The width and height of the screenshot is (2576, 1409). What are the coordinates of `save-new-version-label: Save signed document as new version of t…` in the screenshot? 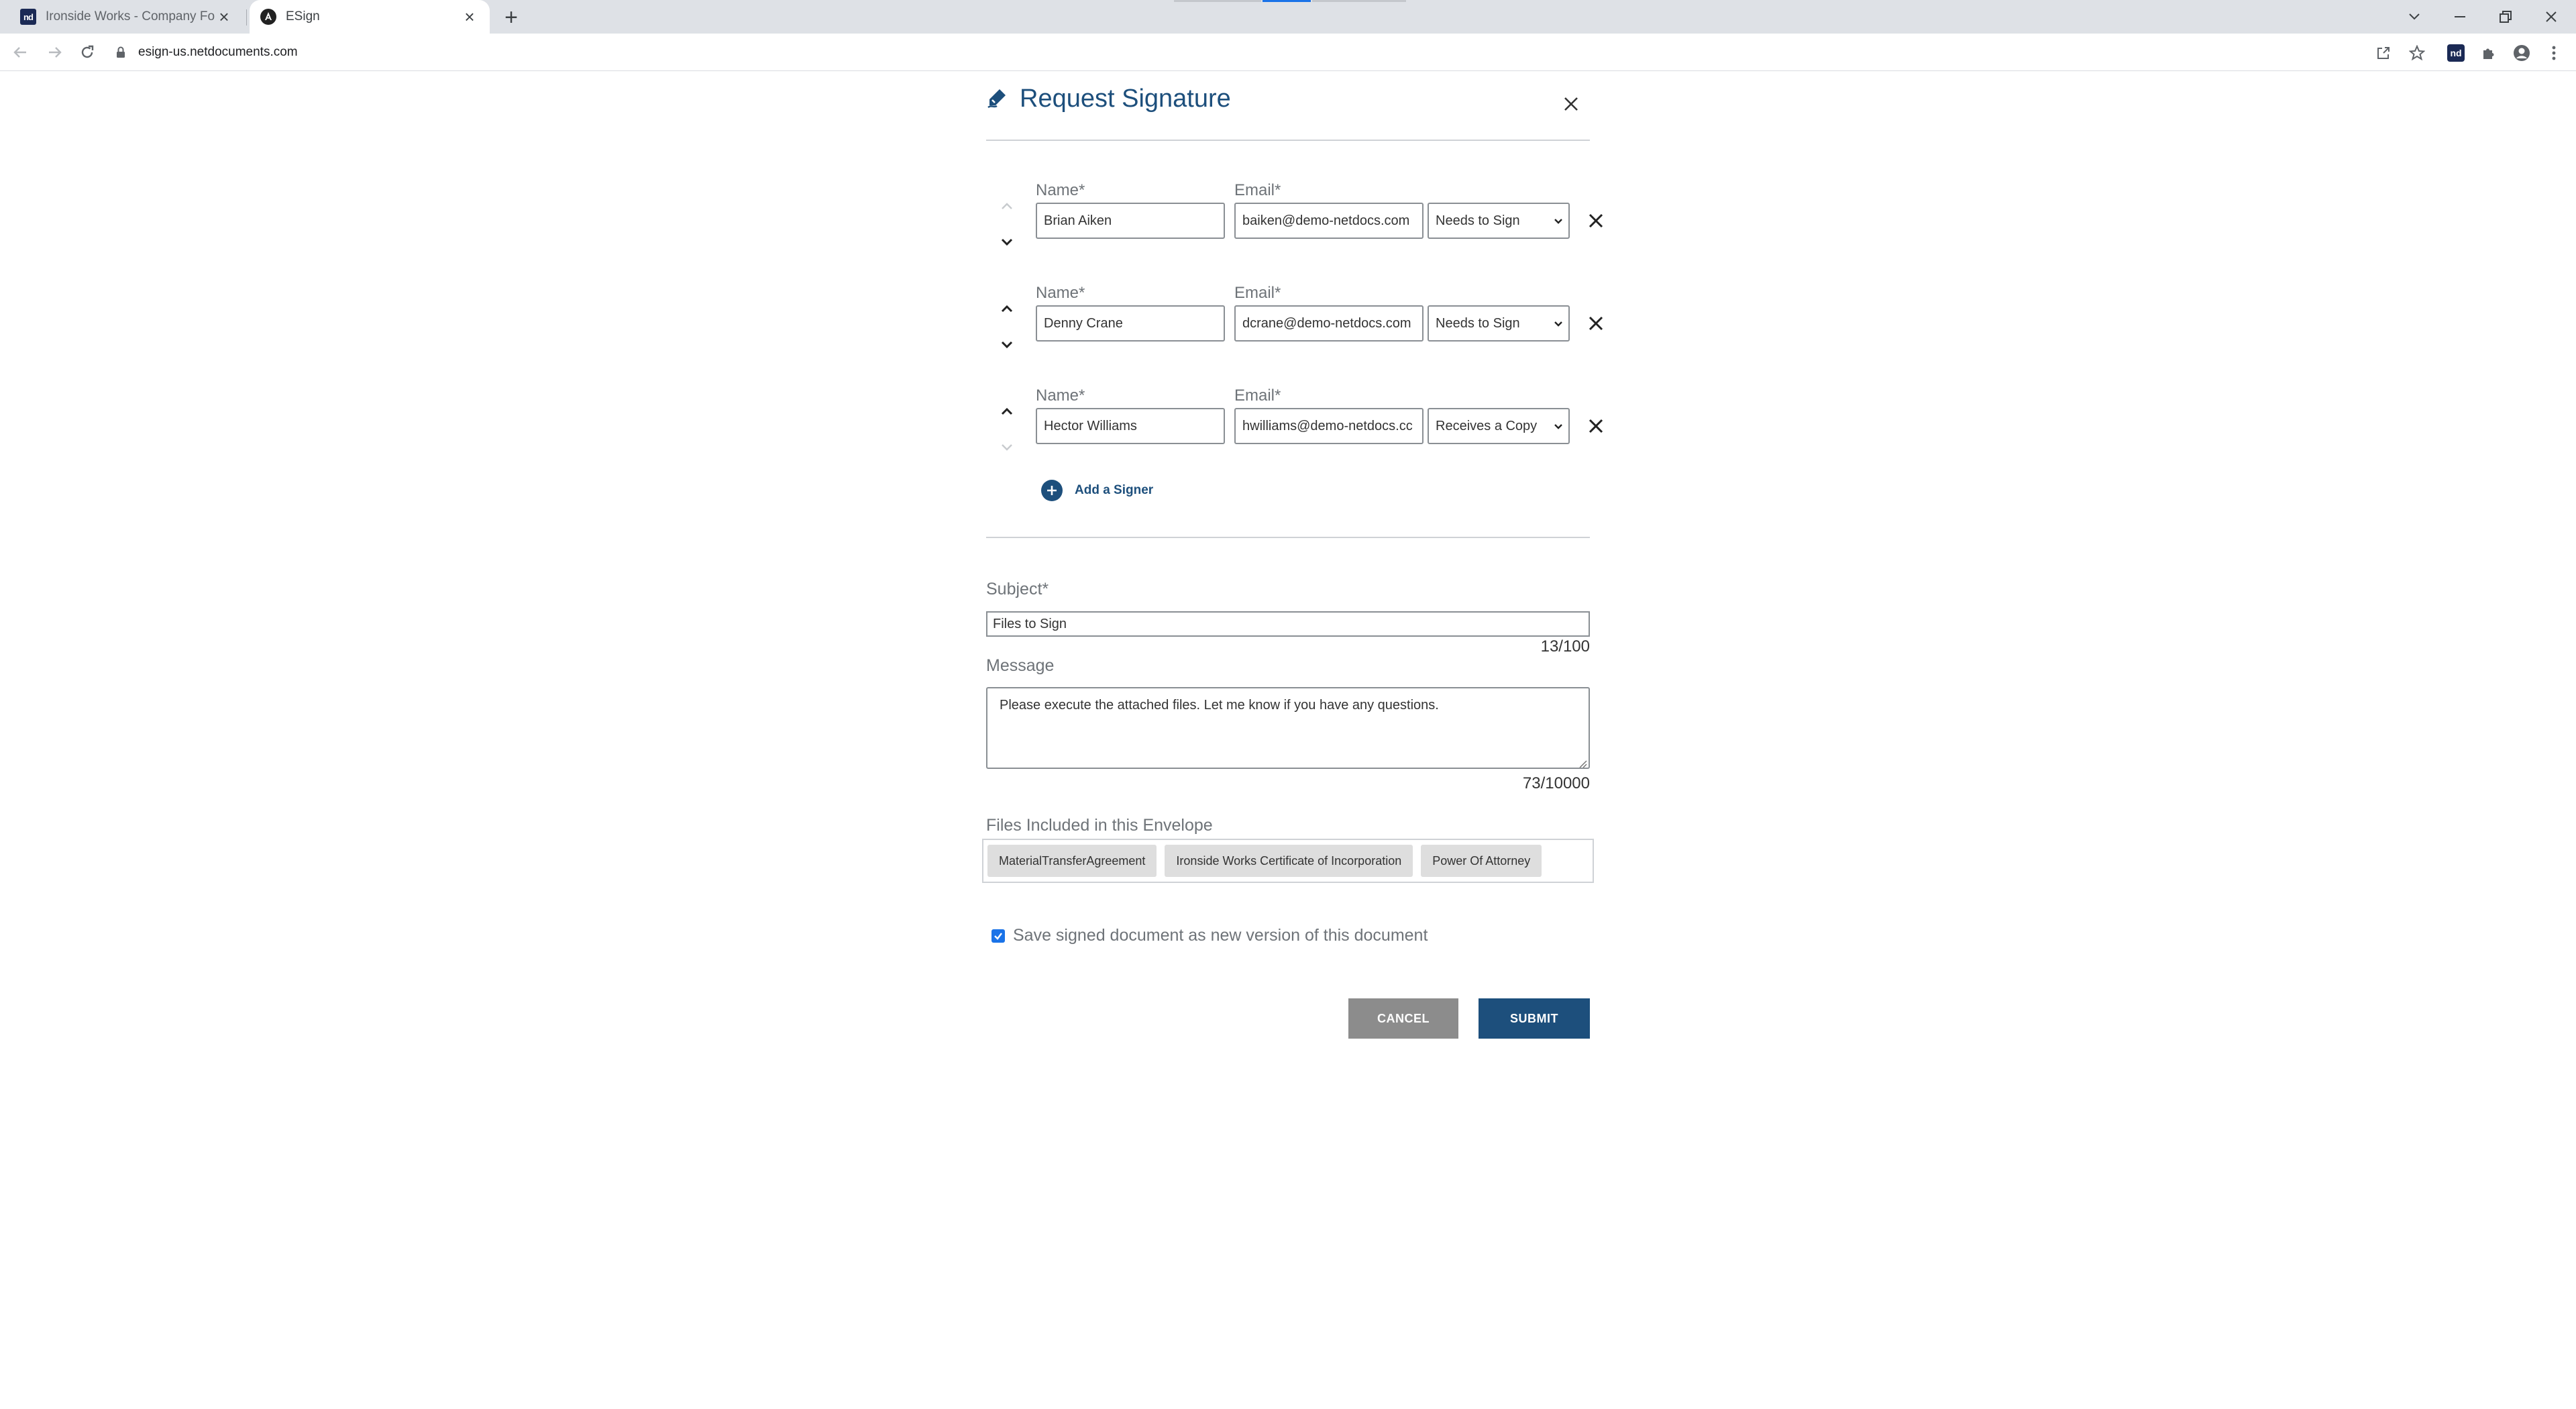 It's located at (1220, 935).